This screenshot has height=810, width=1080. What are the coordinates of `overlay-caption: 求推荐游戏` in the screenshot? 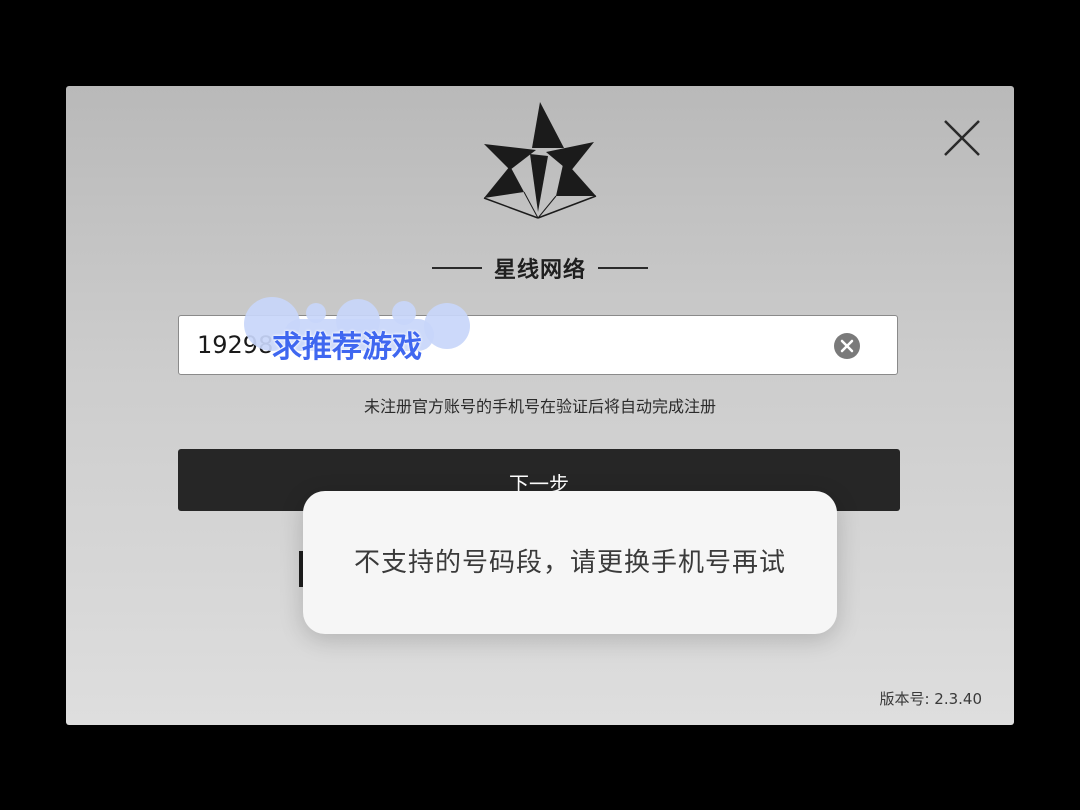 It's located at (347, 347).